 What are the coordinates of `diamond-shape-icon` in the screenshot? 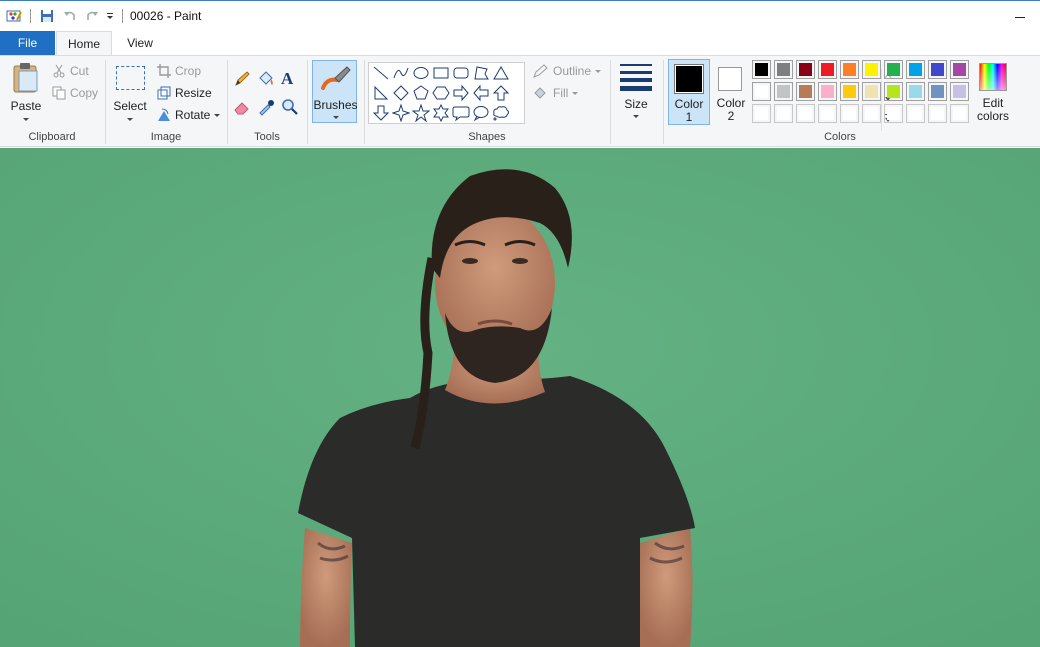 It's located at (401, 93).